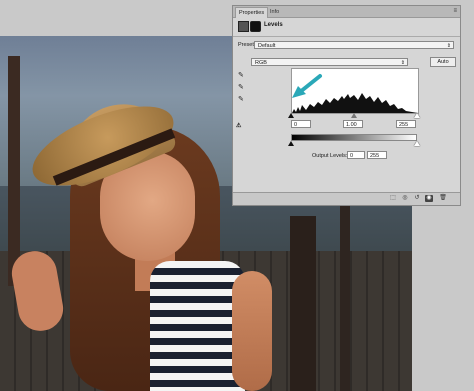 Image resolution: width=474 pixels, height=391 pixels. Describe the element at coordinates (429, 198) in the screenshot. I see `visibility-icon: ◉` at that location.